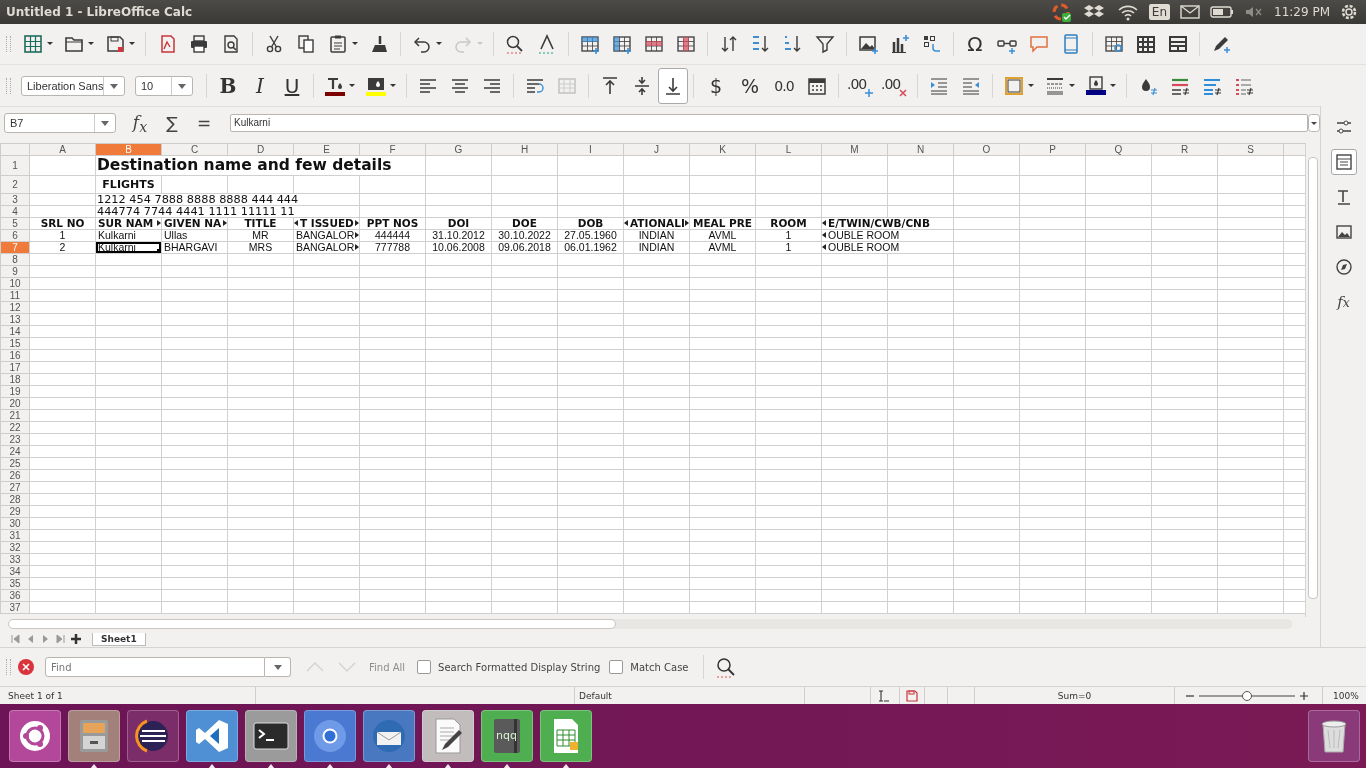 The image size is (1366, 768). What do you see at coordinates (292, 85) in the screenshot?
I see `underline-button: U` at bounding box center [292, 85].